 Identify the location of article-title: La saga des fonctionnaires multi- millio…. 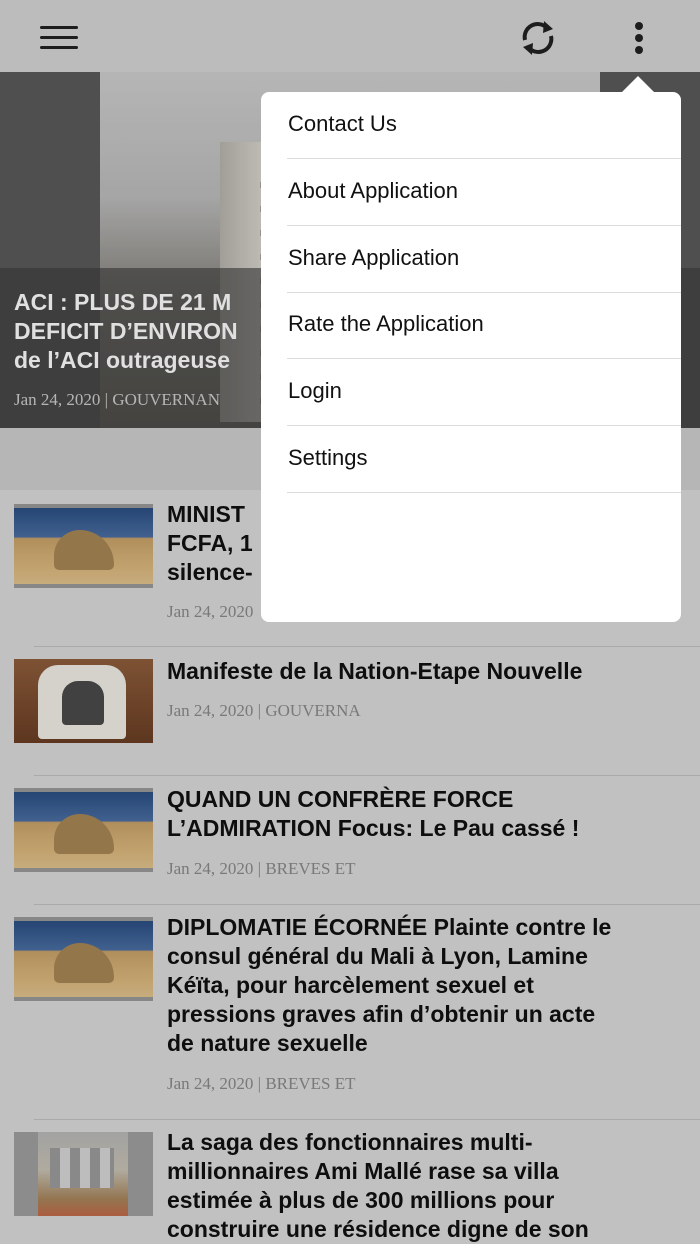
(427, 1186).